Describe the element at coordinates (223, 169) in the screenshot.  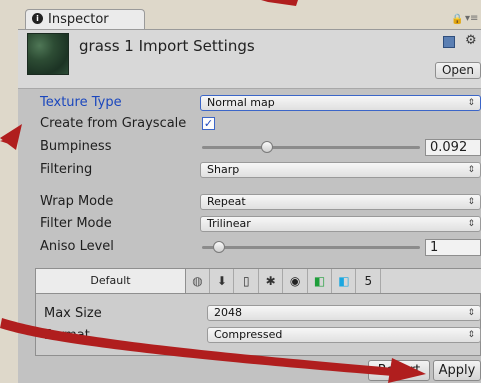
I see `filtering-value: Sharp` at that location.